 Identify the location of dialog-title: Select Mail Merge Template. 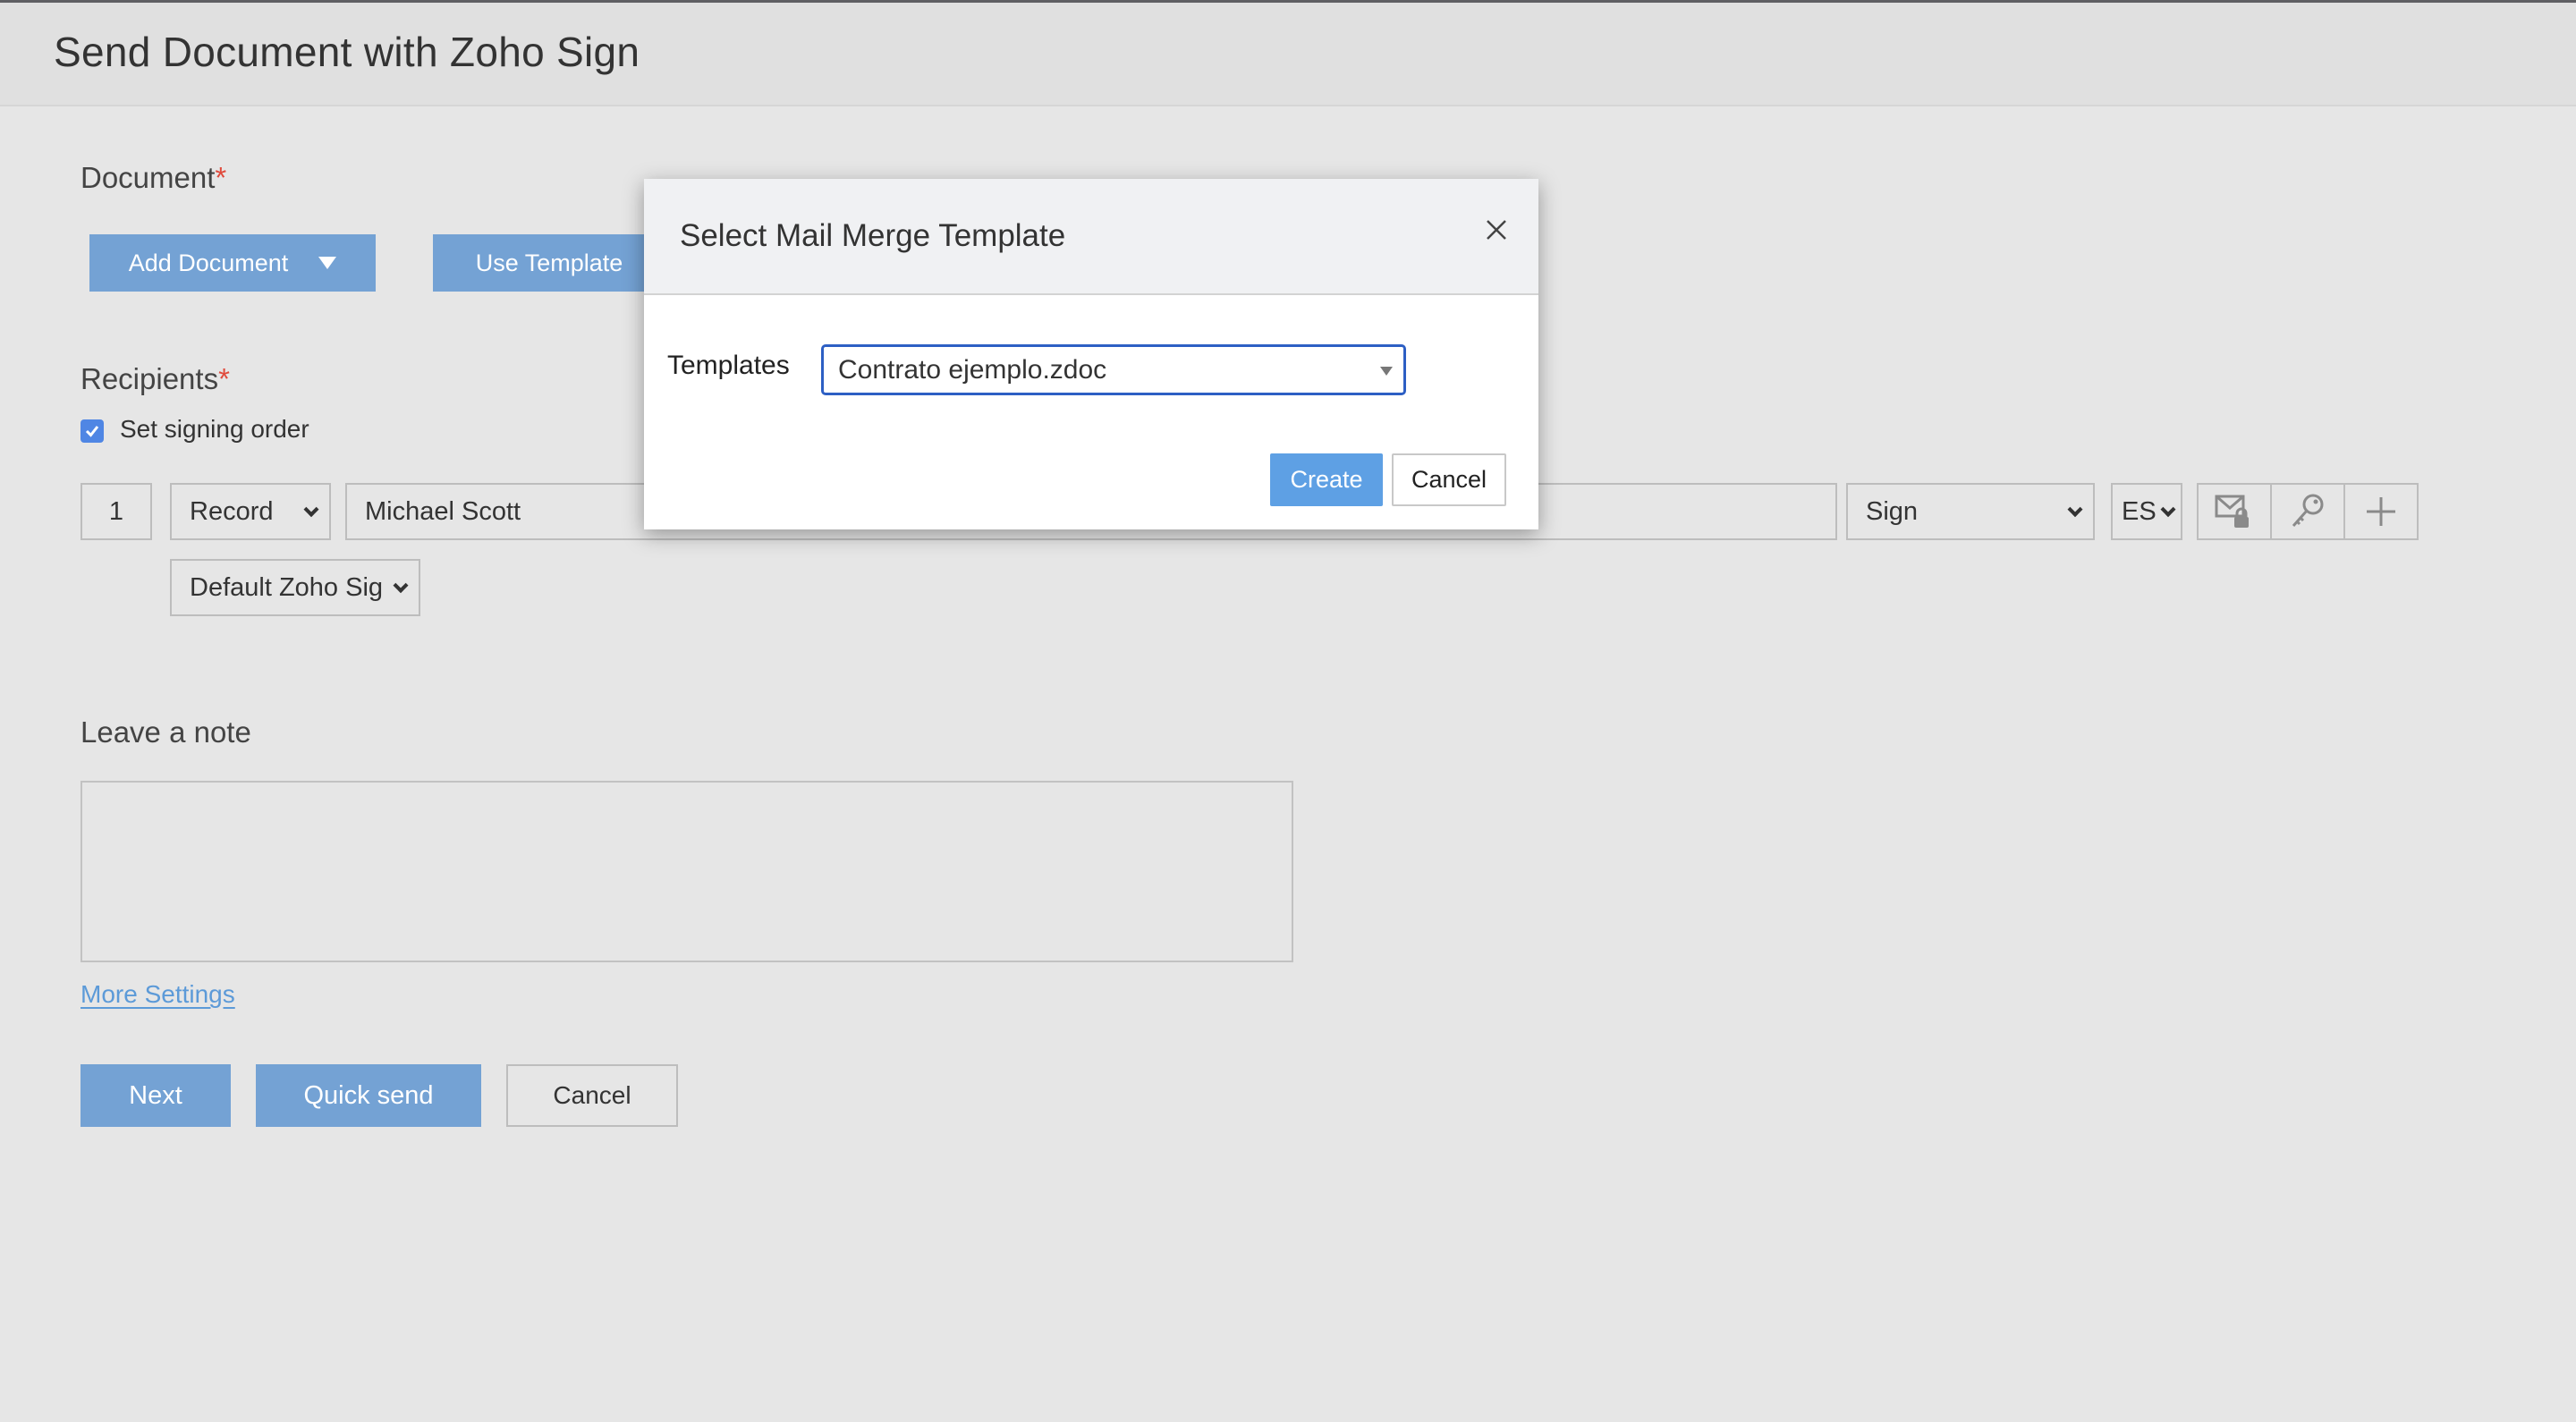
(873, 235).